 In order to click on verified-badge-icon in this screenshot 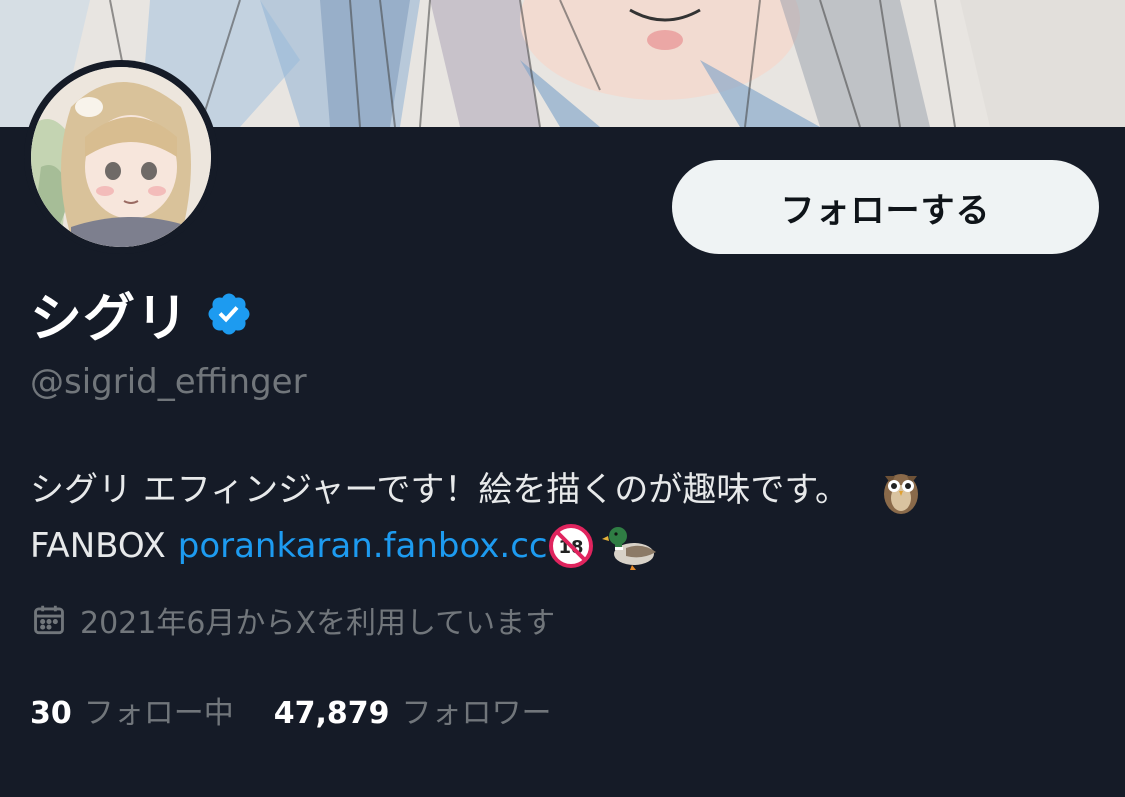, I will do `click(229, 314)`.